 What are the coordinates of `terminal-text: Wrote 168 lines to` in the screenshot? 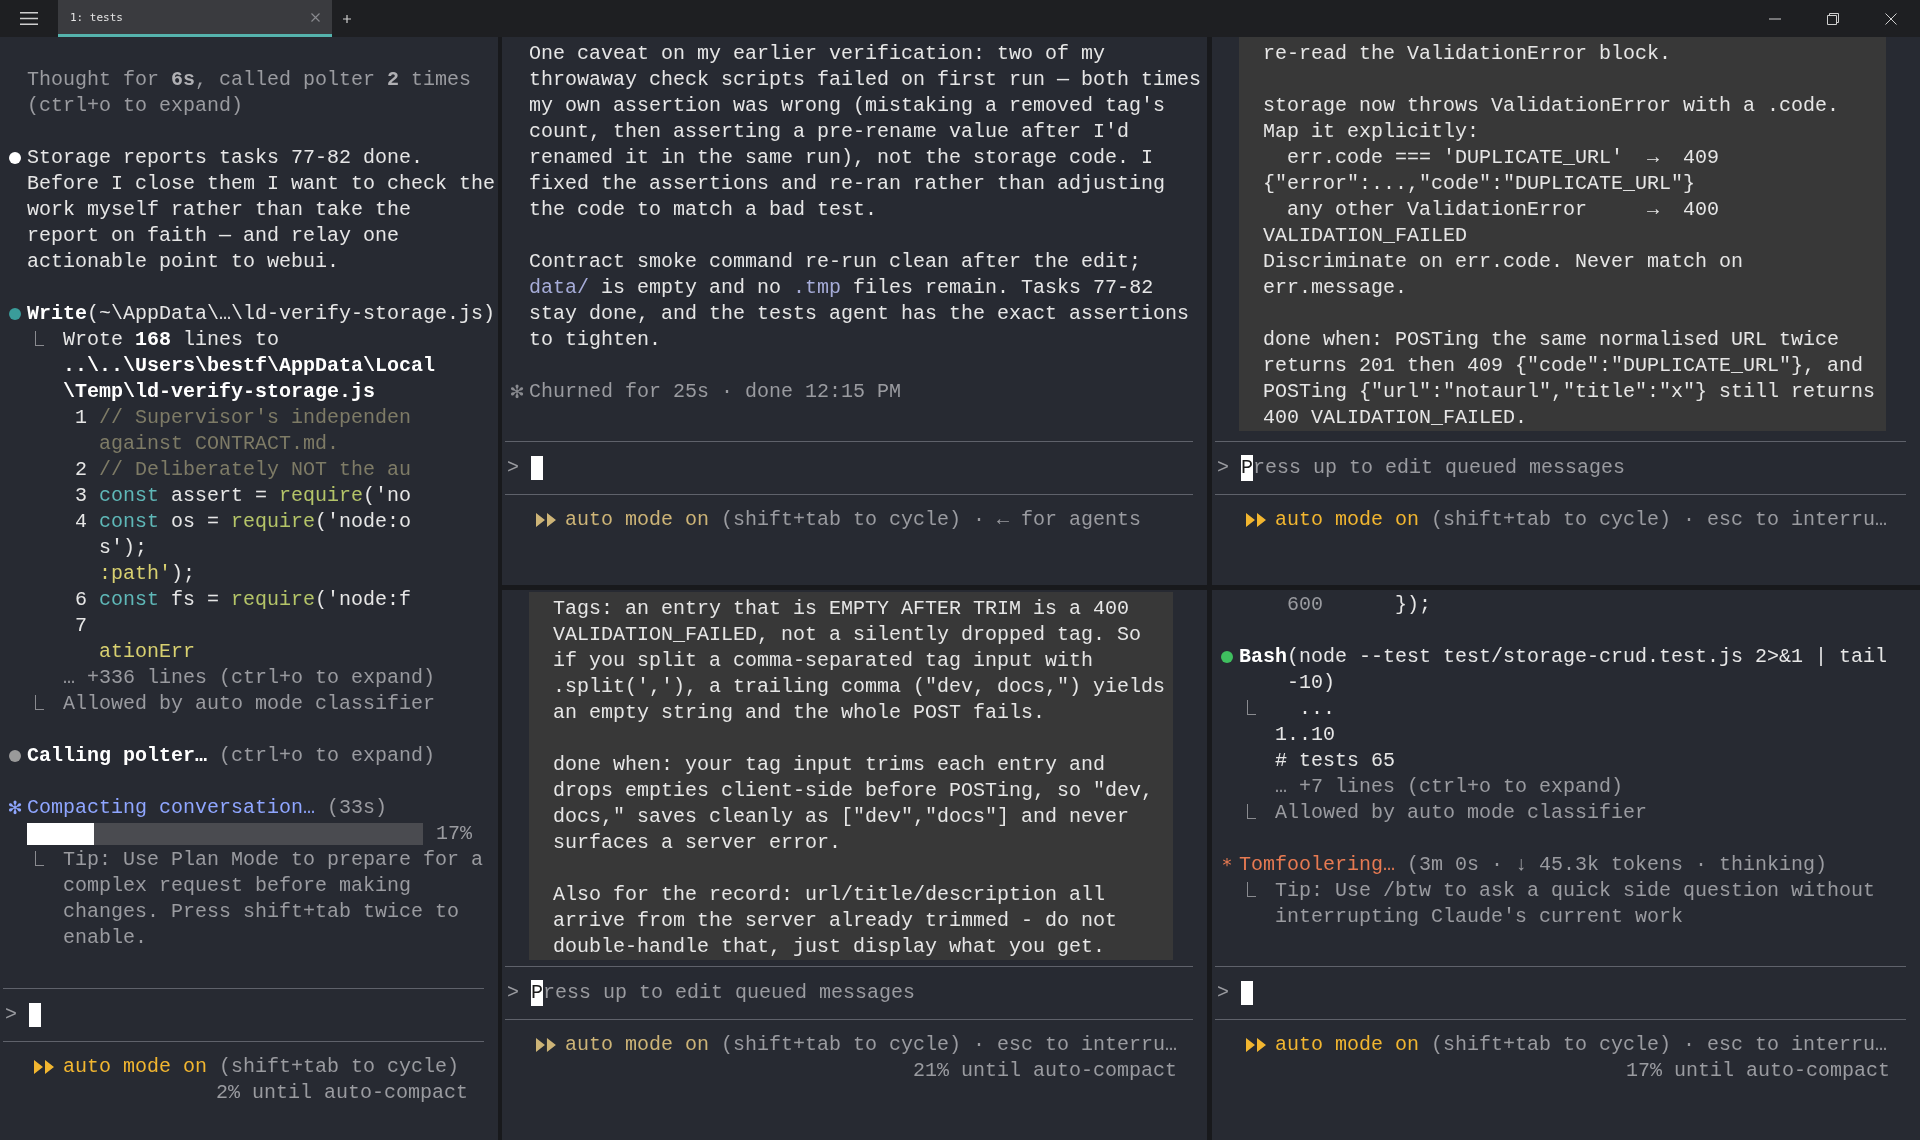 It's located at (171, 340).